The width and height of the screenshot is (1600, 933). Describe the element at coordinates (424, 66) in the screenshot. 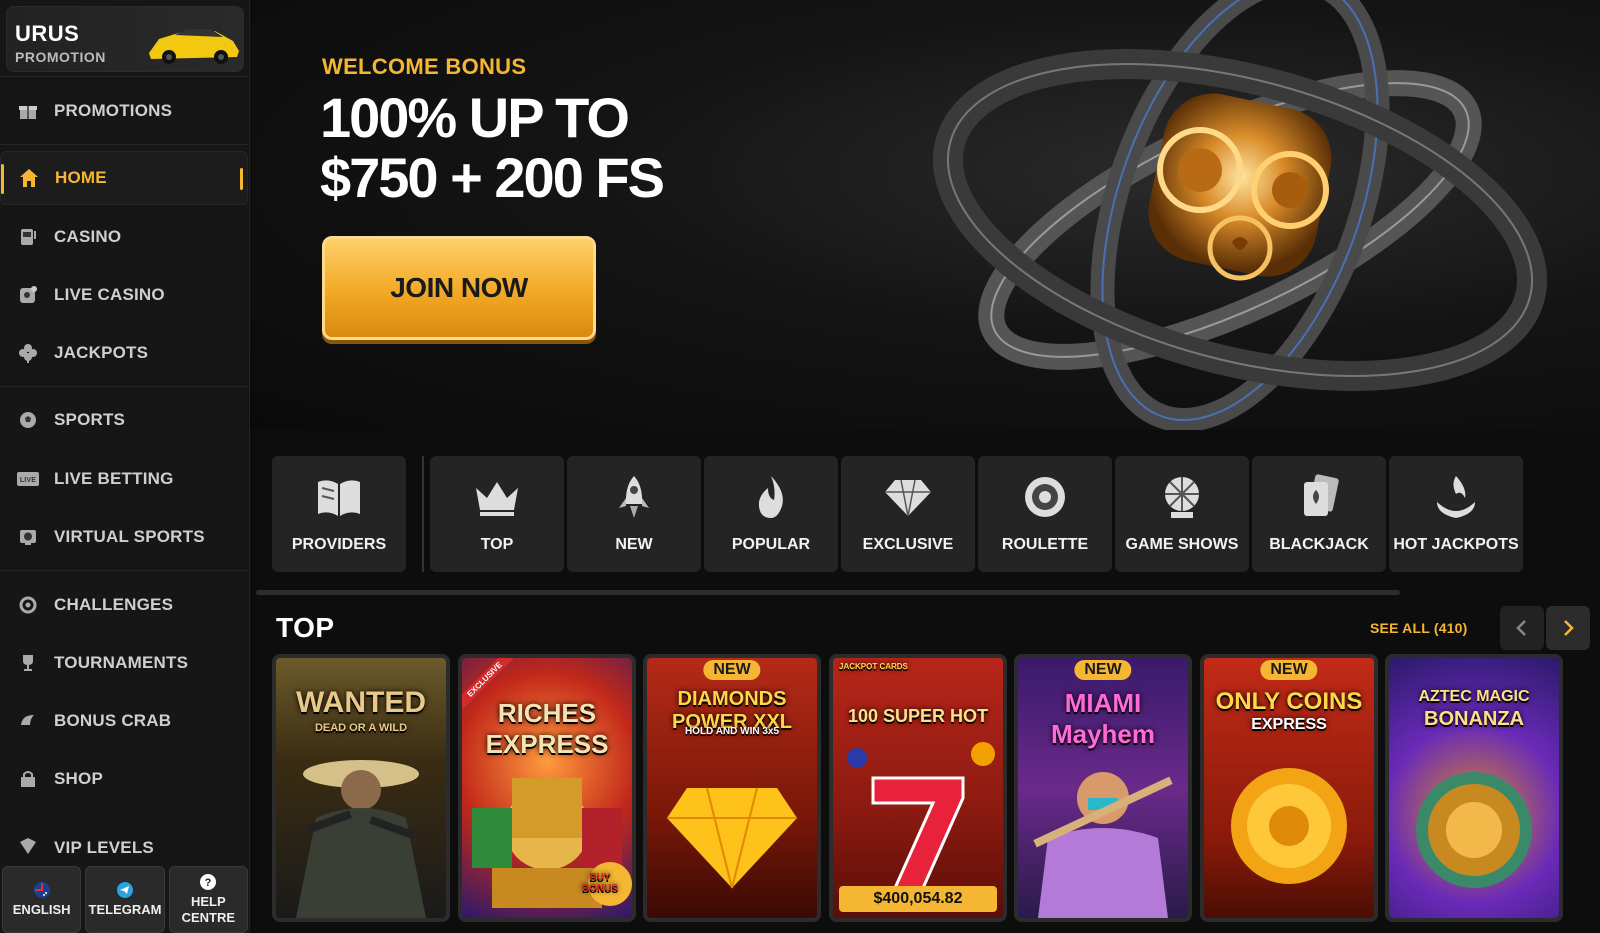

I see `hero-eyebrow: WELCOME BONUS` at that location.